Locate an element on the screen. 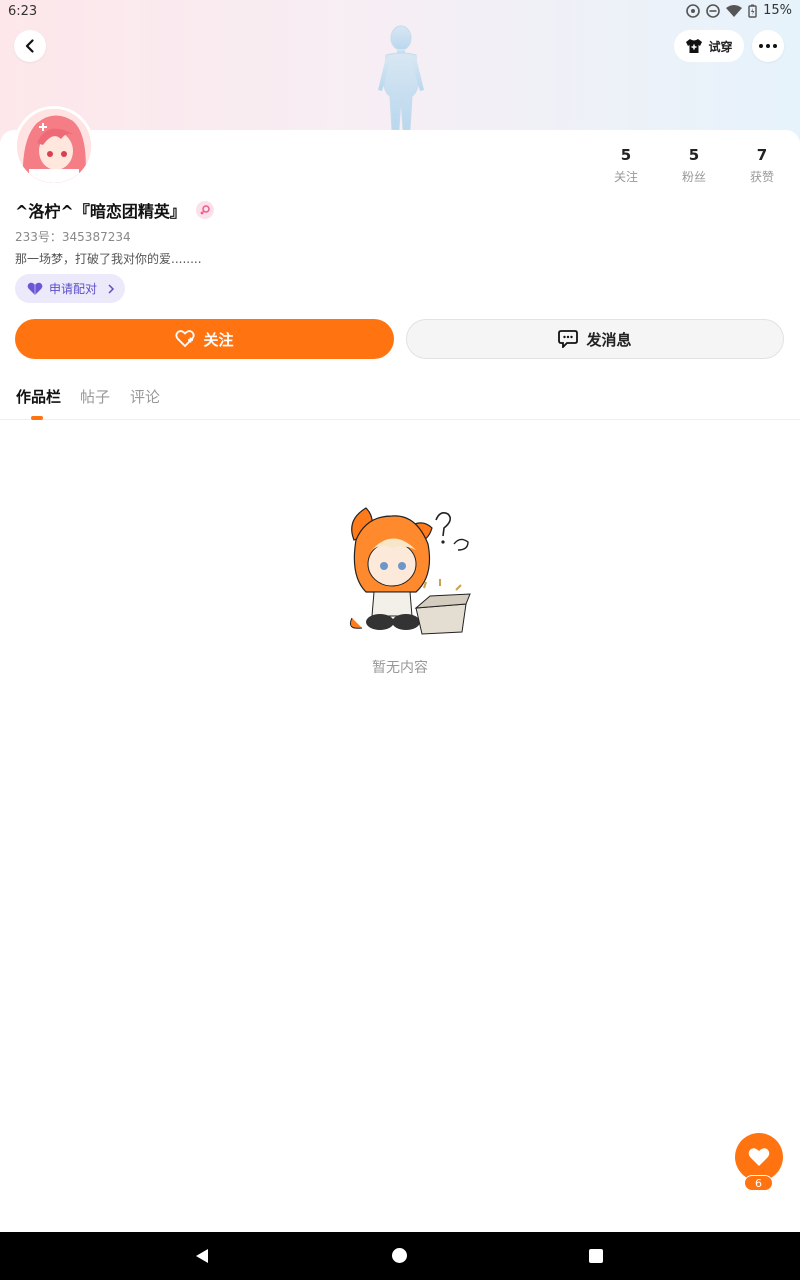 This screenshot has width=800, height=1280. avatar-figure-image is located at coordinates (401, 78).